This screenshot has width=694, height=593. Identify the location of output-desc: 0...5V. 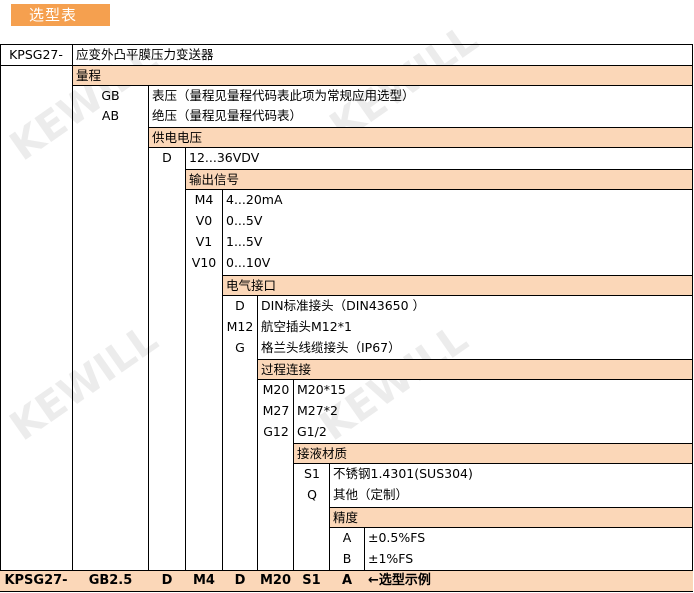
(244, 220).